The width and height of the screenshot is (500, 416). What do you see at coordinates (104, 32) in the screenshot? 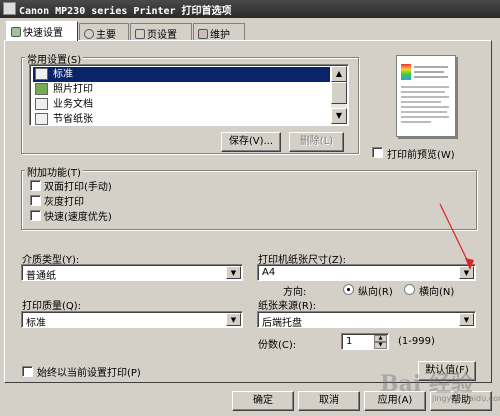
I see `tab-main: 主要` at bounding box center [104, 32].